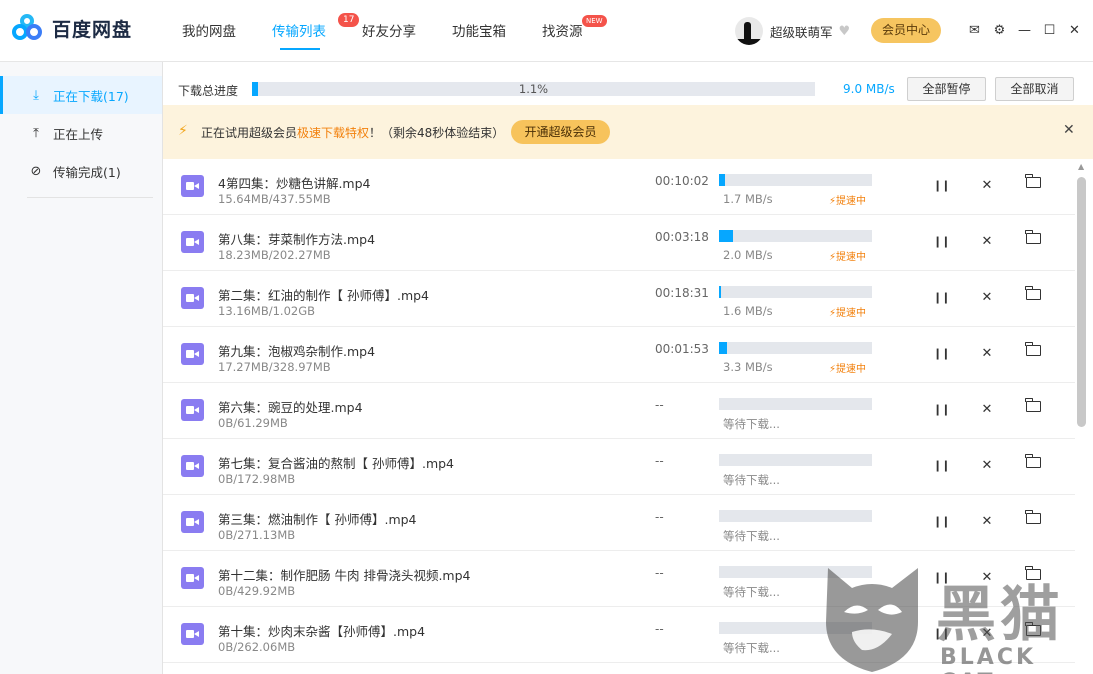 This screenshot has width=1093, height=674. Describe the element at coordinates (274, 367) in the screenshot. I see `file-size: 17.27MB/328.97MB` at that location.